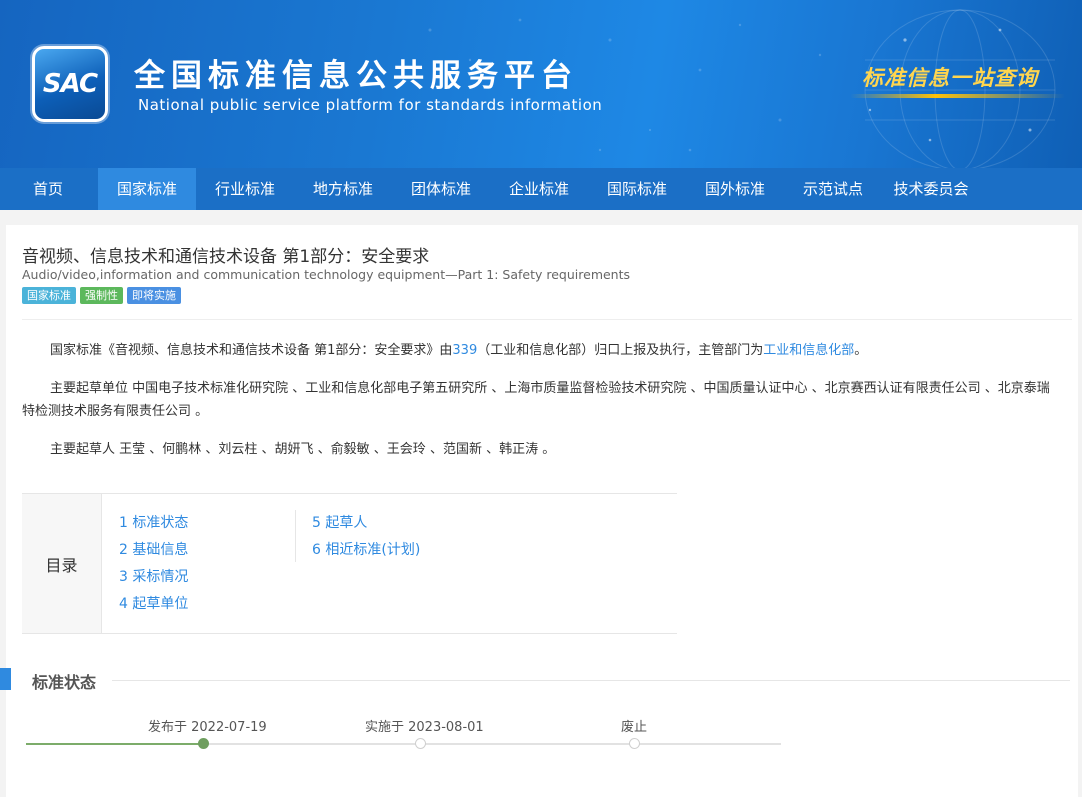  I want to click on standard-tags: 国家标准 强制性 即将实施, so click(101, 295).